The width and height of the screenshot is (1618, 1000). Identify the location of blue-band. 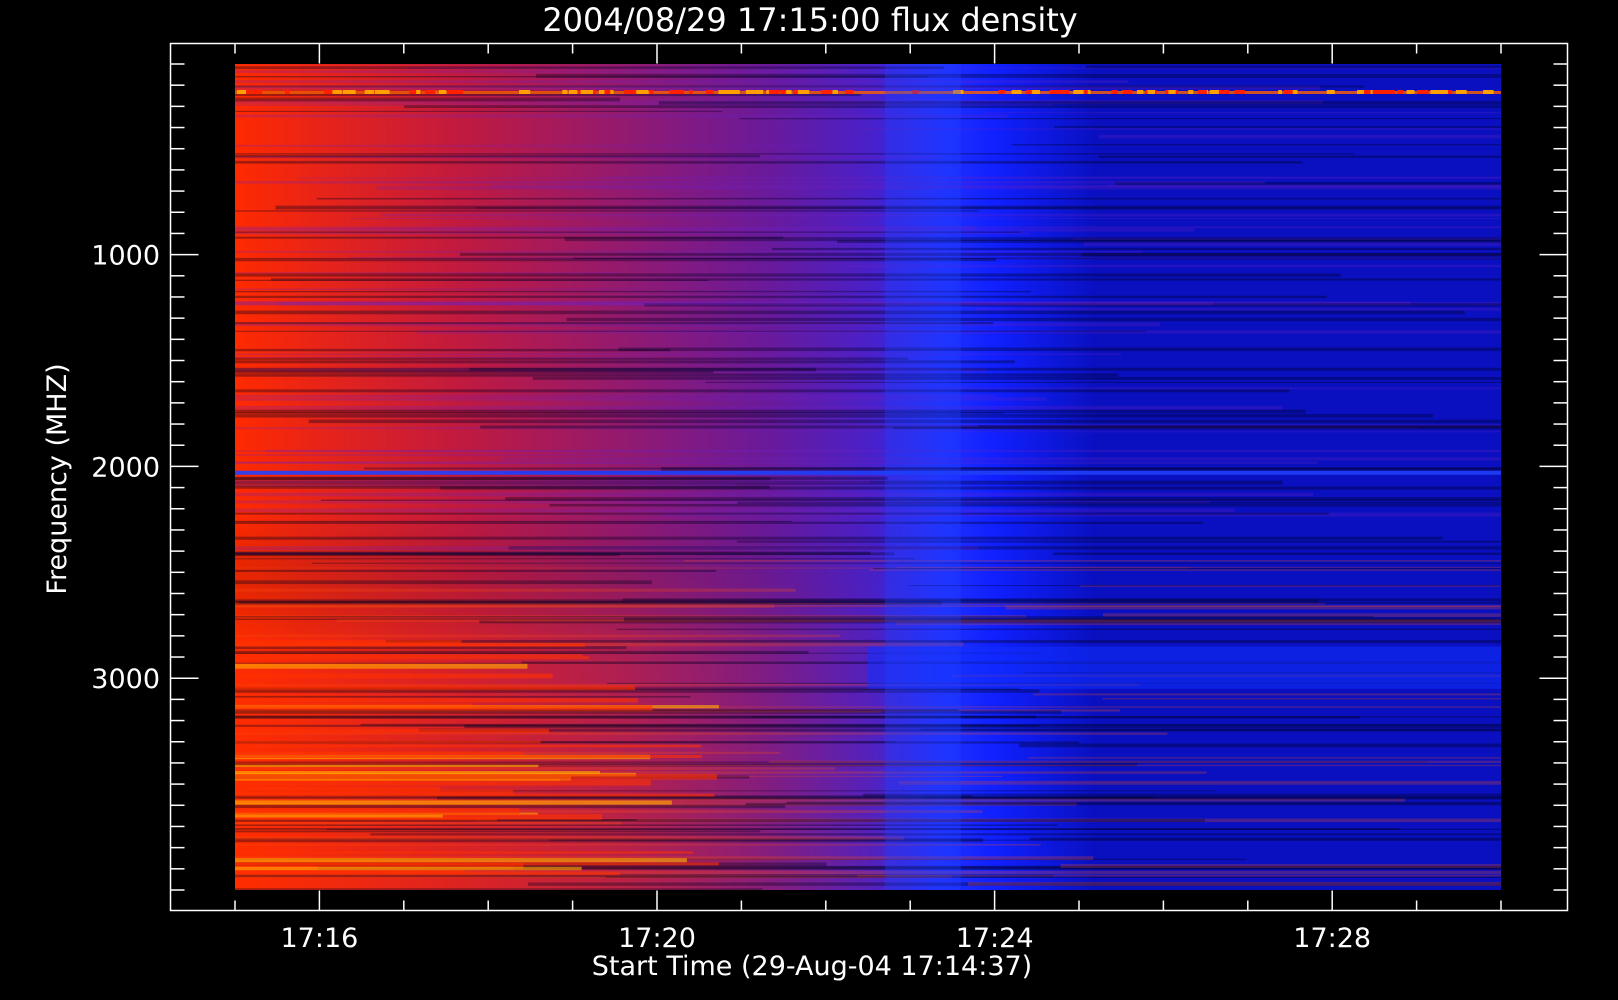
(868, 472).